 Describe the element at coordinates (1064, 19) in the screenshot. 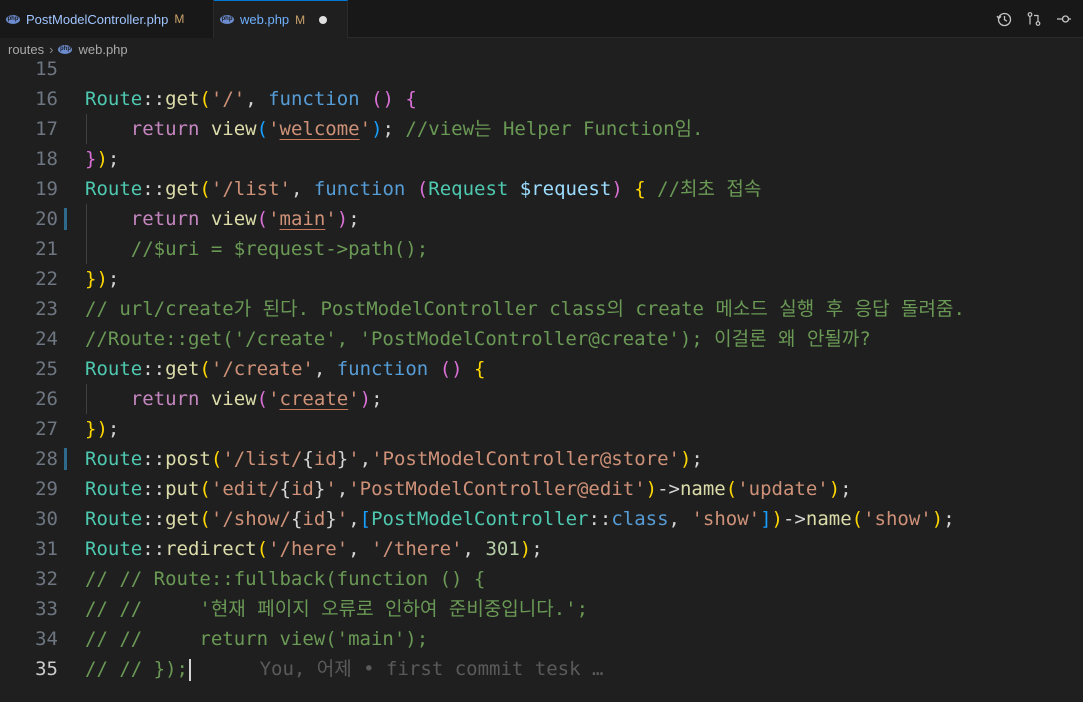

I see `revert-icon` at that location.